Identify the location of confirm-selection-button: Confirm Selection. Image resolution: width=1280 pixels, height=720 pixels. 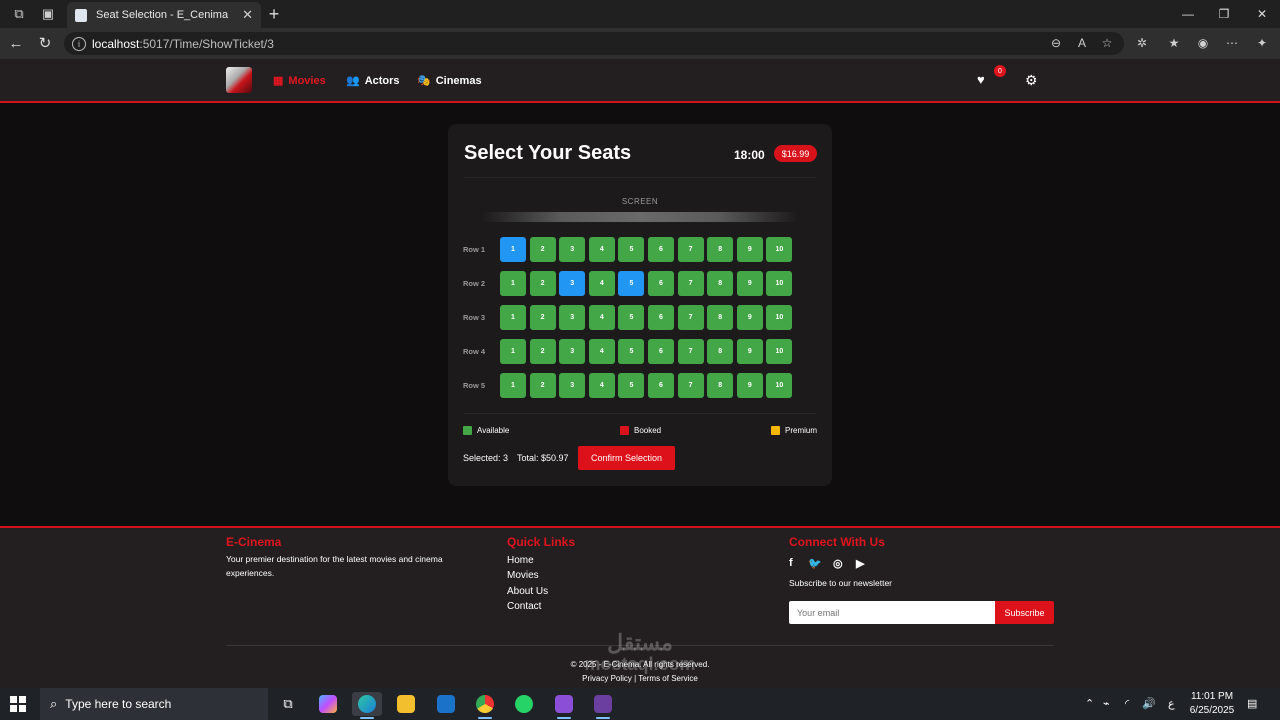
(626, 458).